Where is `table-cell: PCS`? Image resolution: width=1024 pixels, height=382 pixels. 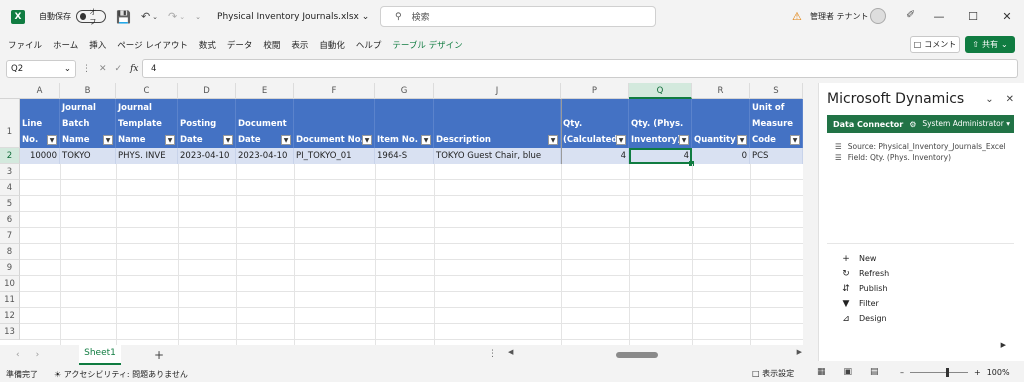
table-cell: PCS is located at coordinates (776, 156).